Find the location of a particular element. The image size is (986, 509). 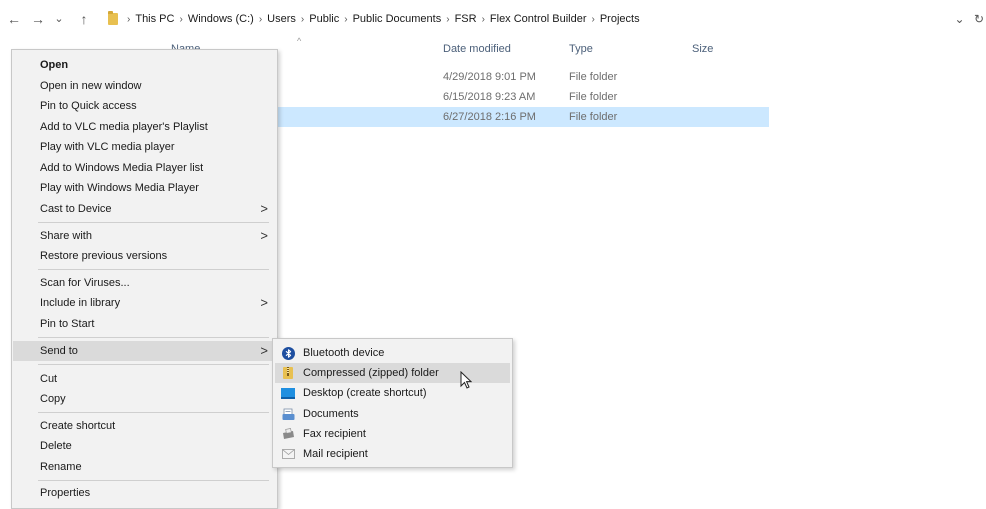

folder-icon is located at coordinates (113, 18).